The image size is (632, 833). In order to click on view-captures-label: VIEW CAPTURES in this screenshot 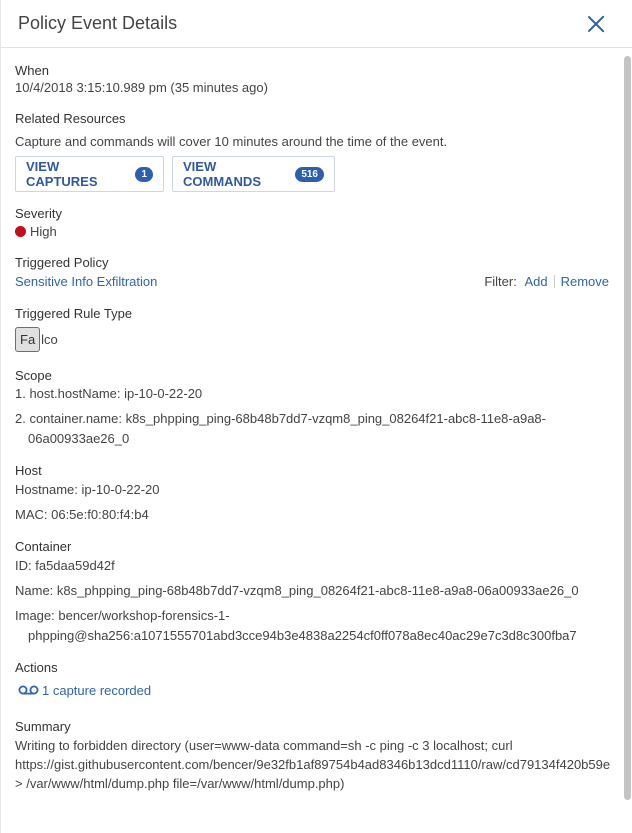, I will do `click(62, 174)`.